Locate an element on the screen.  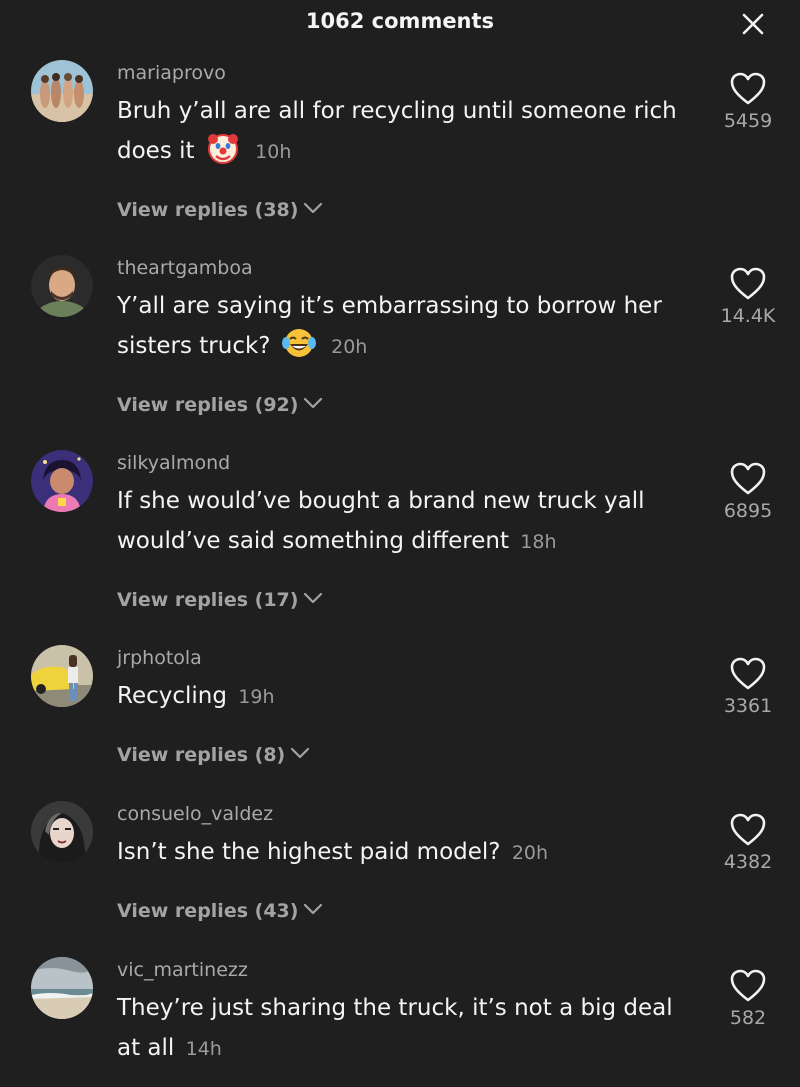
close-icon is located at coordinates (753, 24).